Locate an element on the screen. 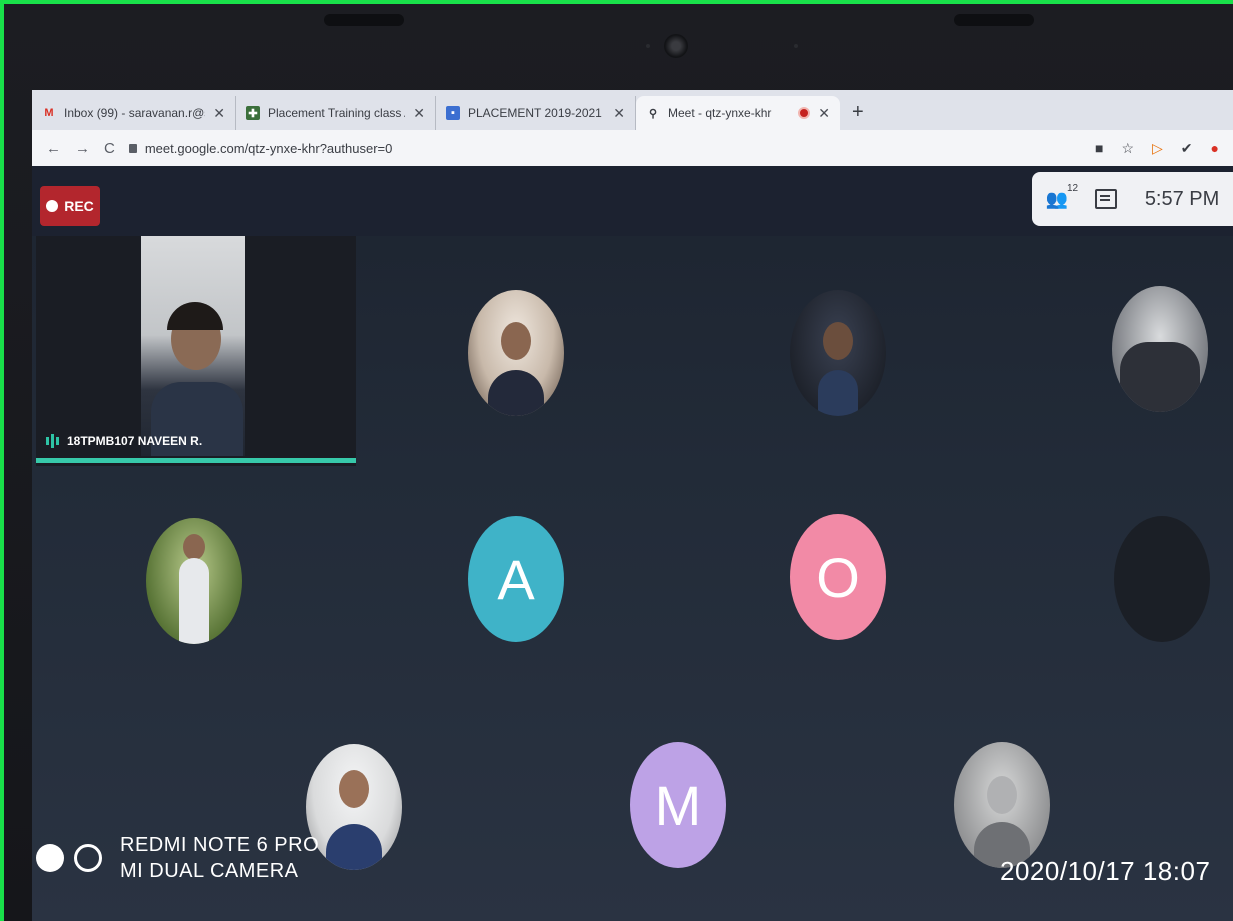  tab-title: Placement Training class Attenda is located at coordinates (336, 113).